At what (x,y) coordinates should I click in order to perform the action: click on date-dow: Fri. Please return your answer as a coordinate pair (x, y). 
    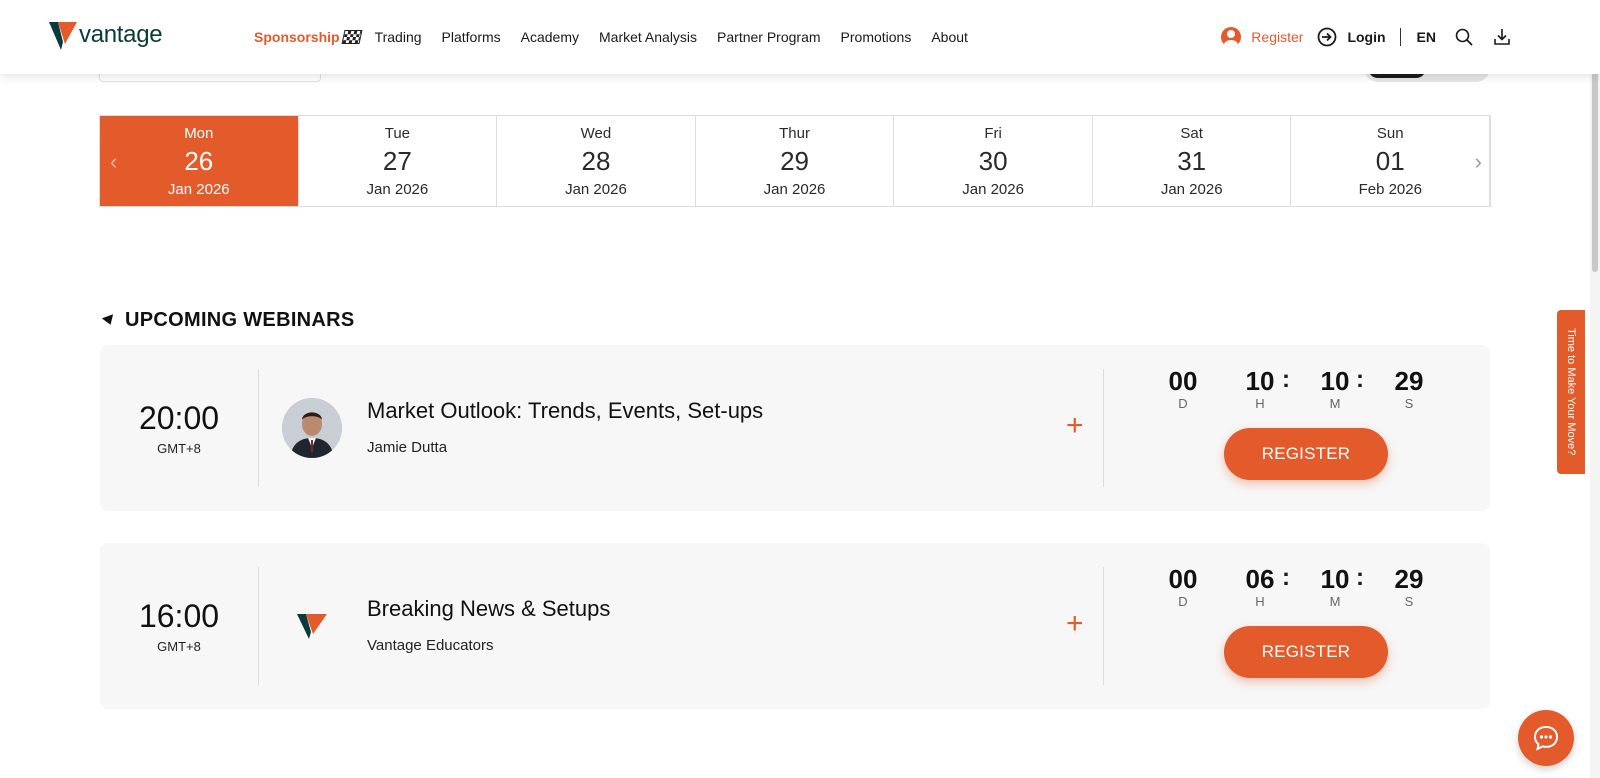
    Looking at the image, I should click on (993, 133).